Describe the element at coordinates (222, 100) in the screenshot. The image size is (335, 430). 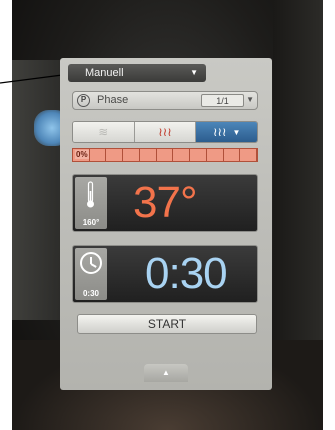
I see `phase-count: 1/1` at that location.